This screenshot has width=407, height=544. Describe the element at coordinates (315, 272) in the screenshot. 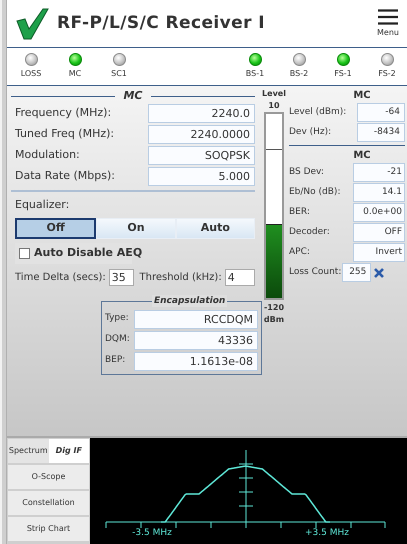

I see `field-label: Loss Count:` at that location.